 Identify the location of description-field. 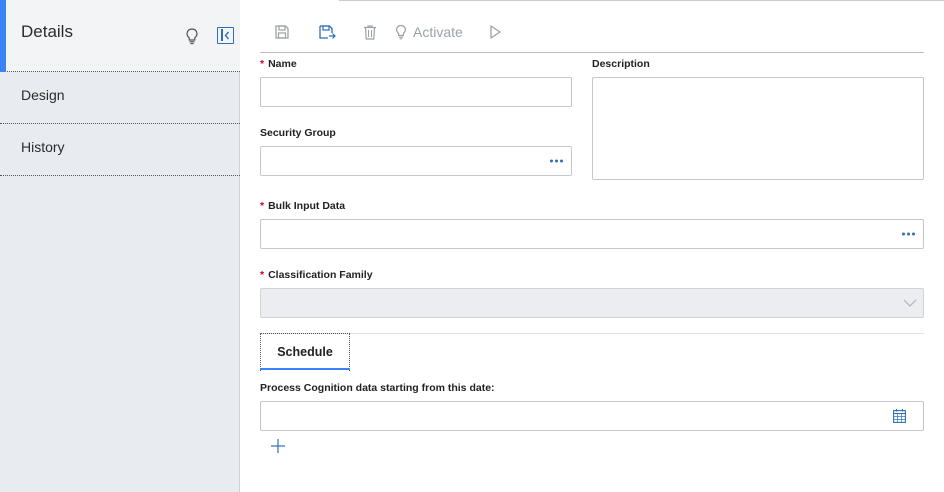
(758, 128).